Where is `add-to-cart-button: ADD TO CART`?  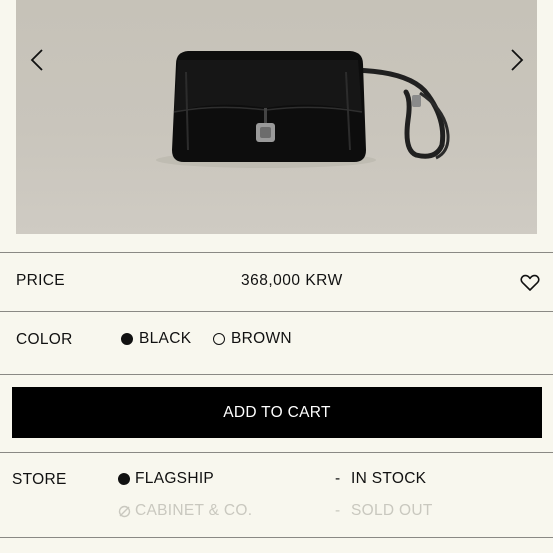 add-to-cart-button: ADD TO CART is located at coordinates (277, 412).